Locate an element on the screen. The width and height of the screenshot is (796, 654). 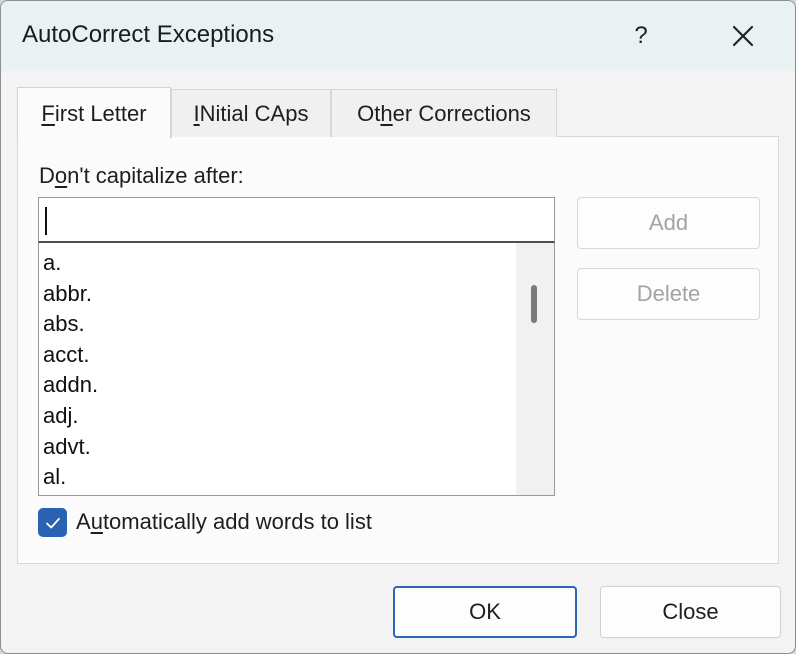
delete-button: Delete is located at coordinates (668, 294).